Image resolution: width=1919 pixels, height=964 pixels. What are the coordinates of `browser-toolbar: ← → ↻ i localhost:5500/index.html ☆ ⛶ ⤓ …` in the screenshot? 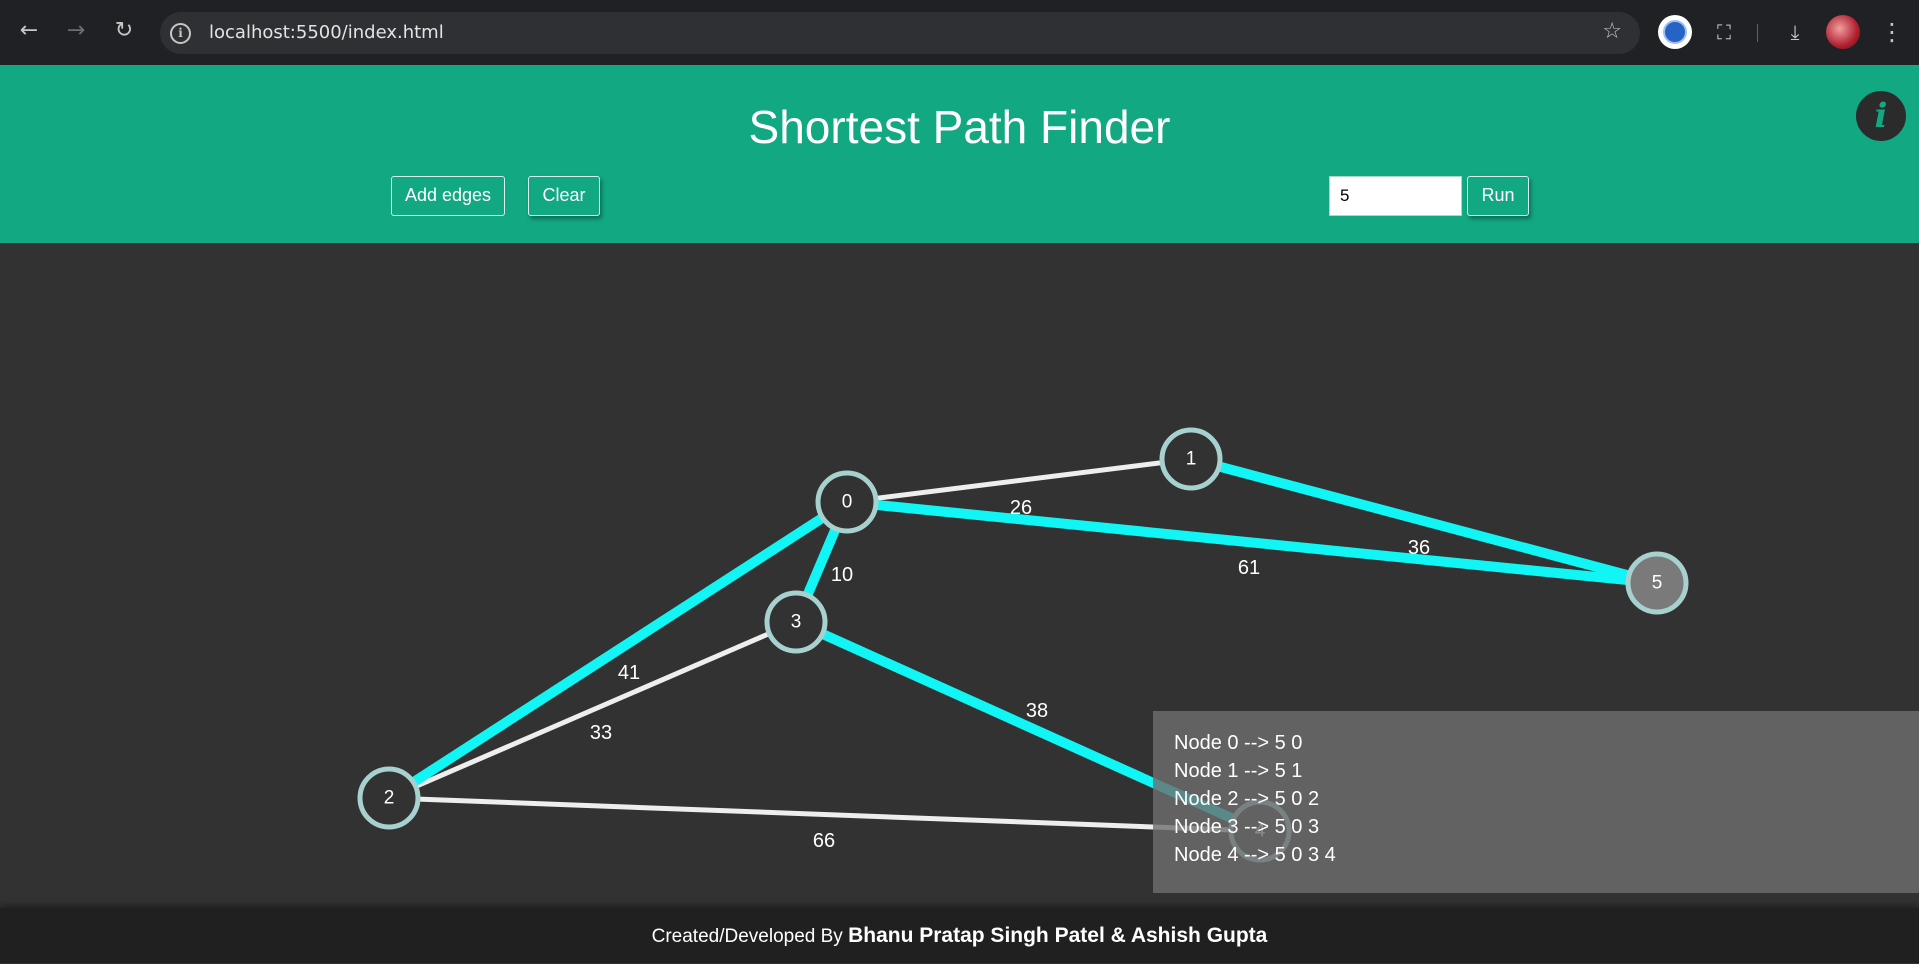 It's located at (959, 32).